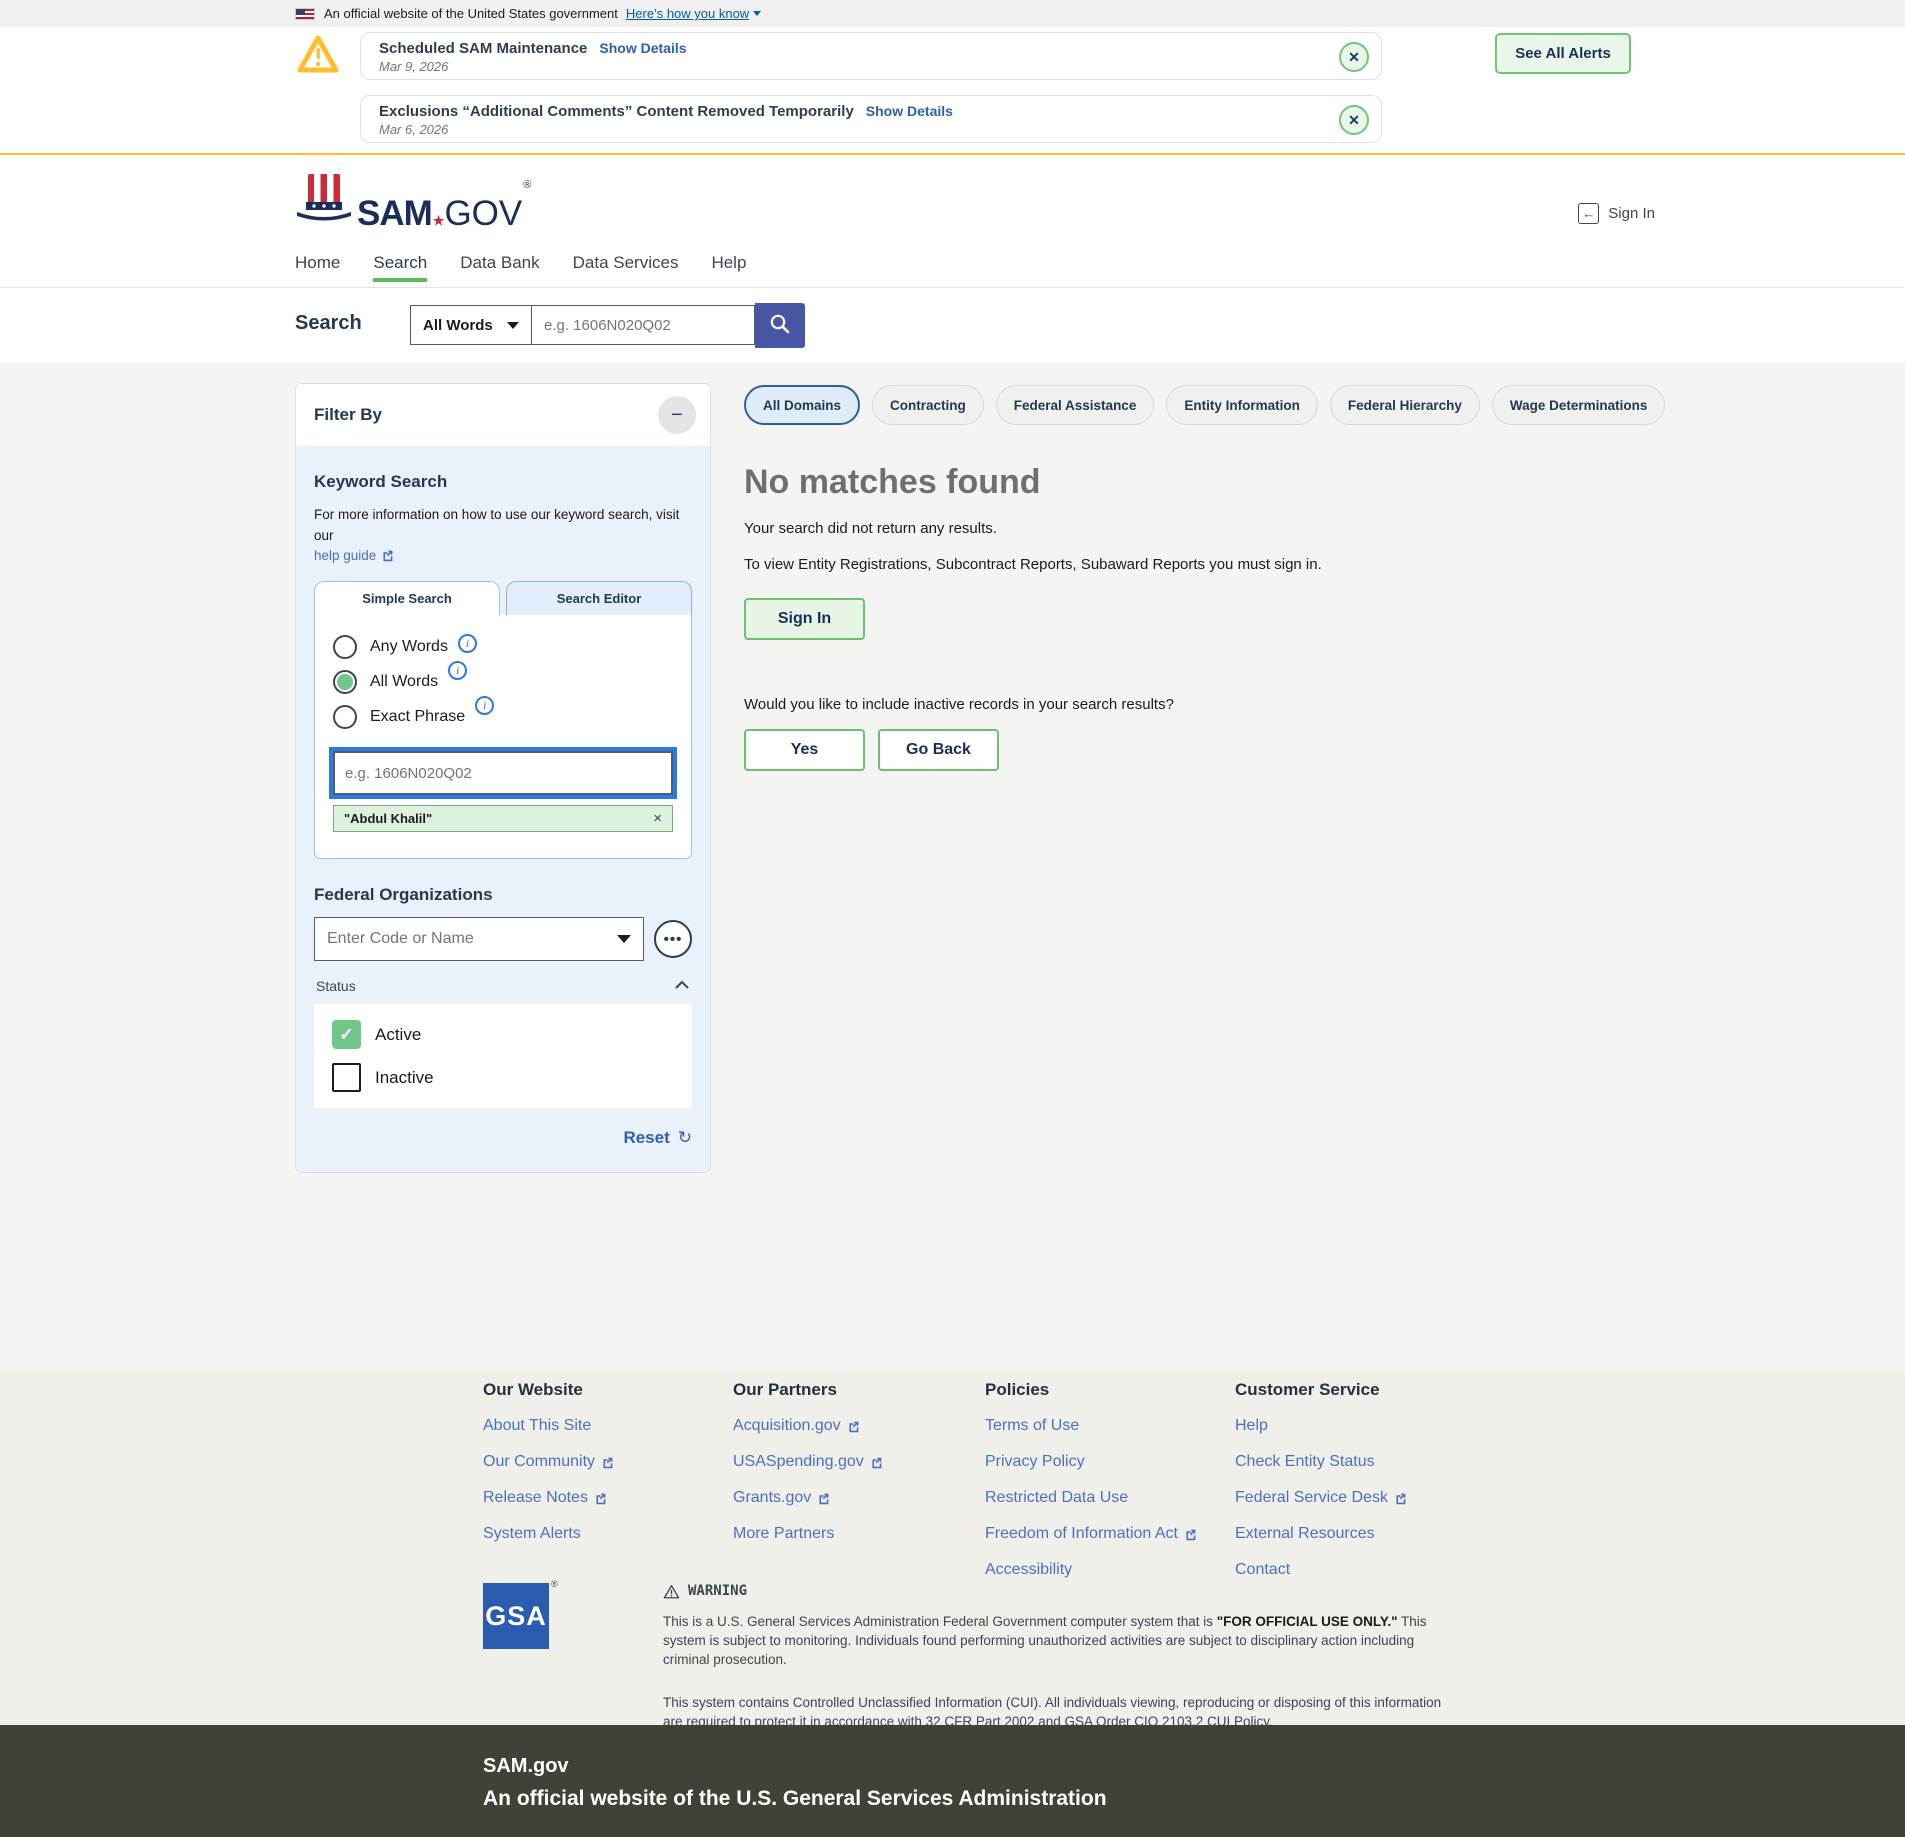 The height and width of the screenshot is (1837, 1905). Describe the element at coordinates (388, 818) in the screenshot. I see `chip-label: "Abdul Khalil"` at that location.